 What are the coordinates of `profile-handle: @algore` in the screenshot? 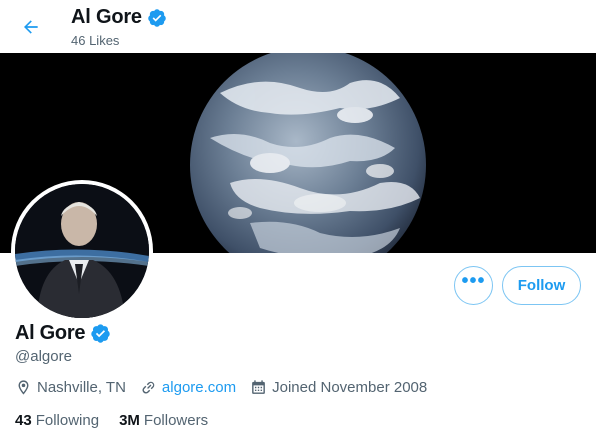 It's located at (43, 356).